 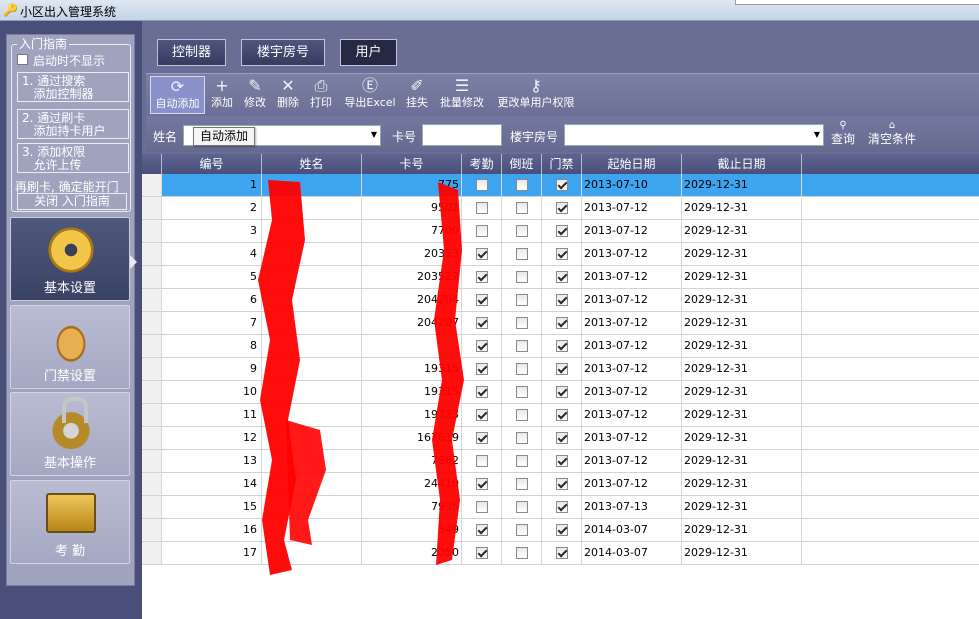 I want to click on table-row: 17 2050 2014-03-07 2029-12-31, so click(x=560, y=553).